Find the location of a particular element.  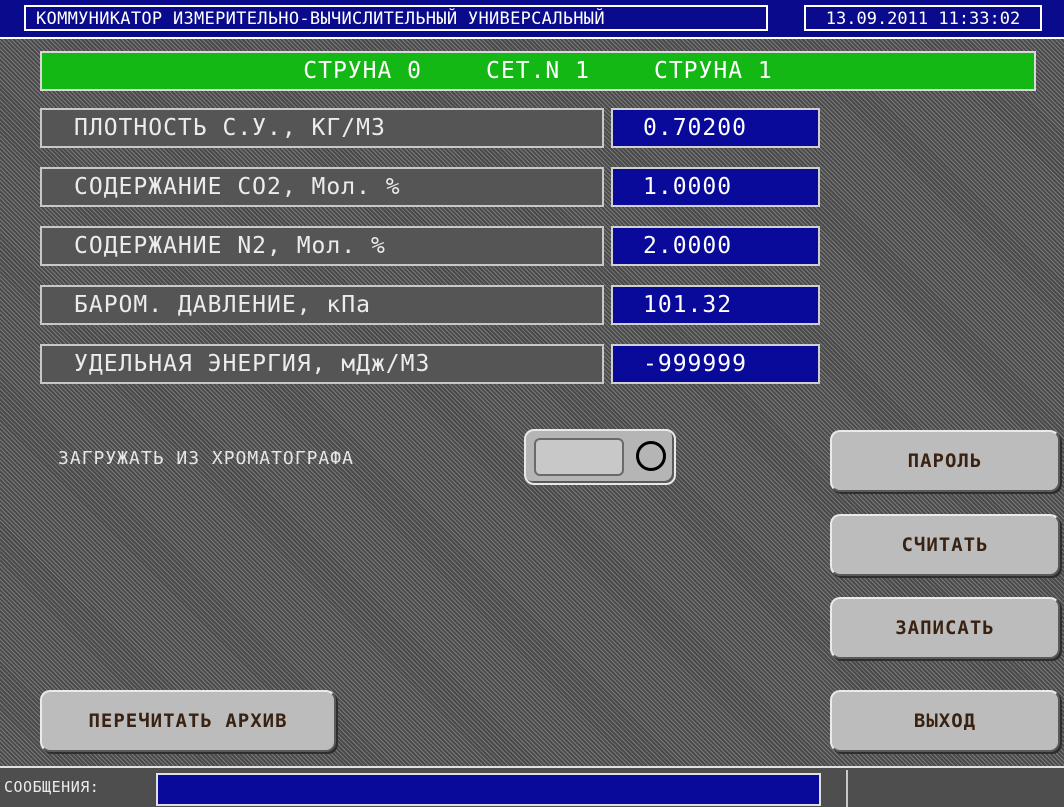

password-button: ПАРОЛЬ is located at coordinates (945, 461).